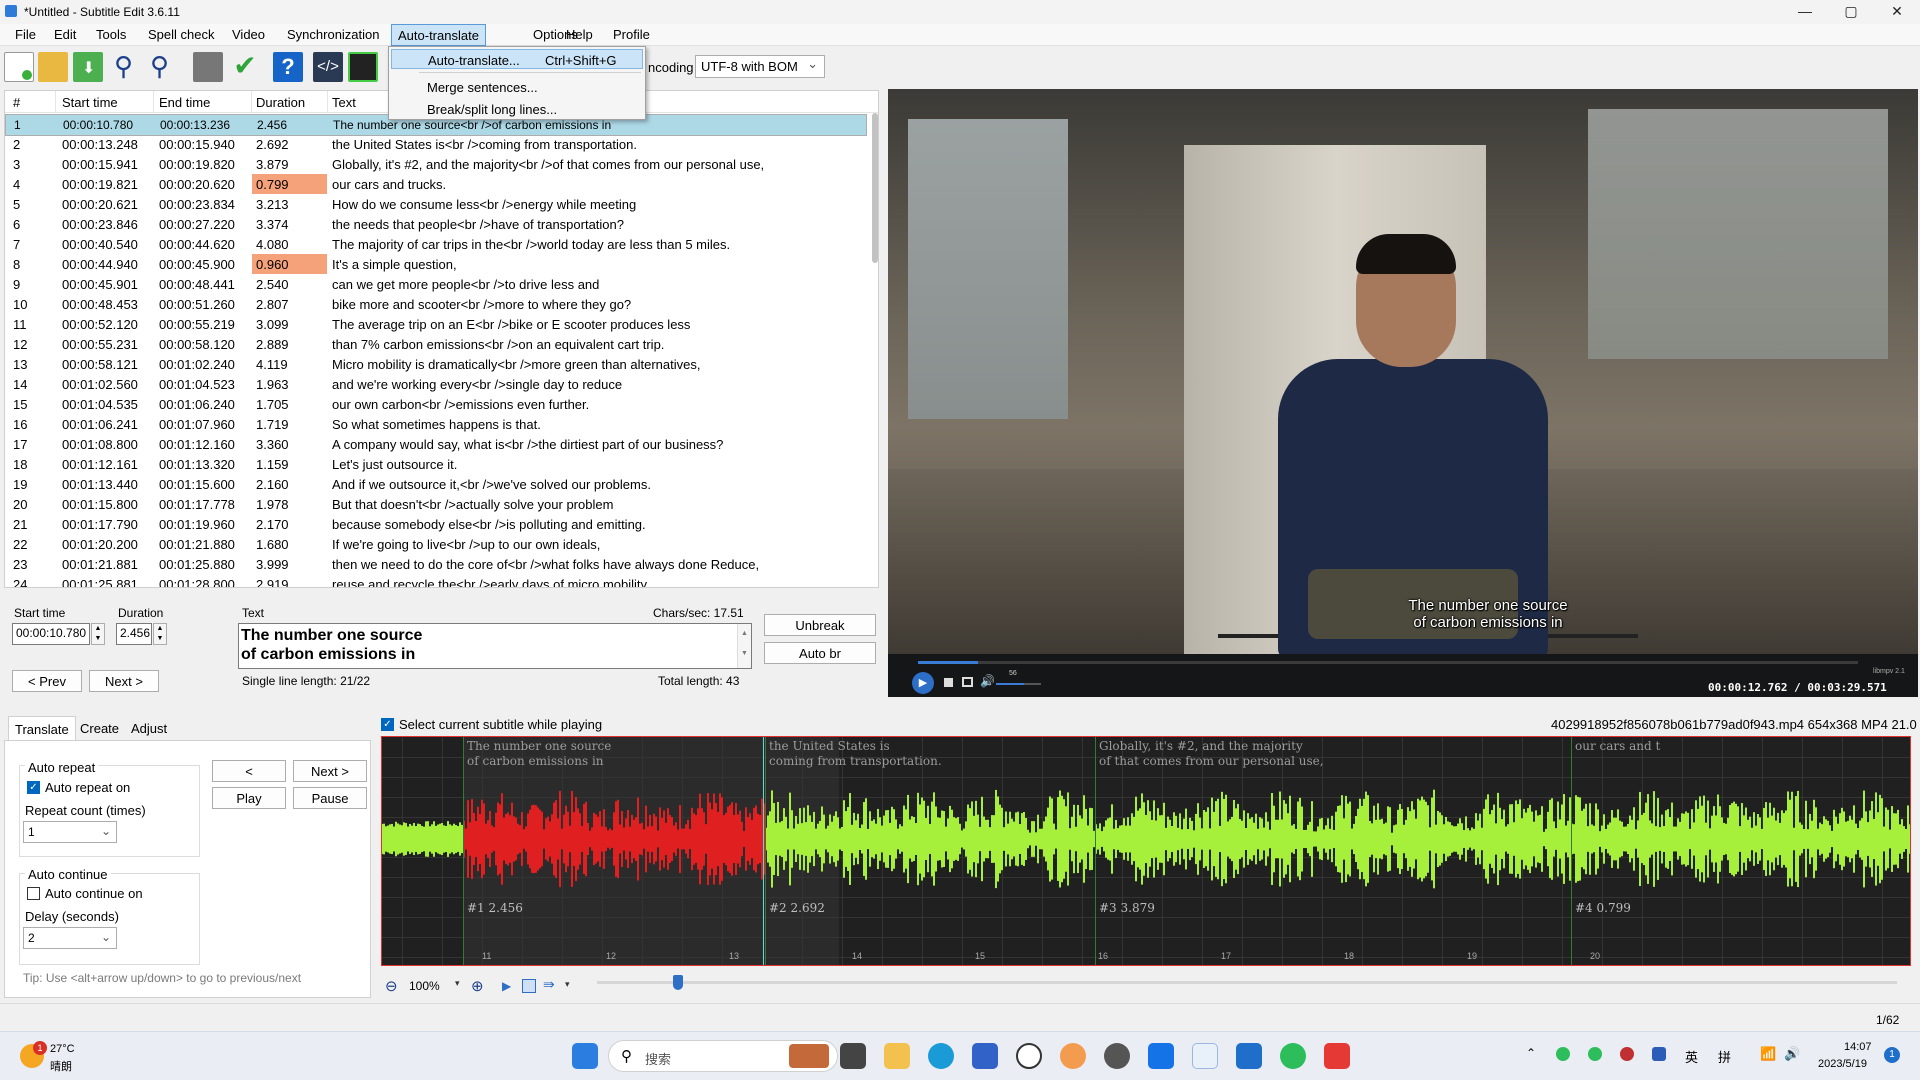  What do you see at coordinates (344, 102) in the screenshot?
I see `col-text: Text` at bounding box center [344, 102].